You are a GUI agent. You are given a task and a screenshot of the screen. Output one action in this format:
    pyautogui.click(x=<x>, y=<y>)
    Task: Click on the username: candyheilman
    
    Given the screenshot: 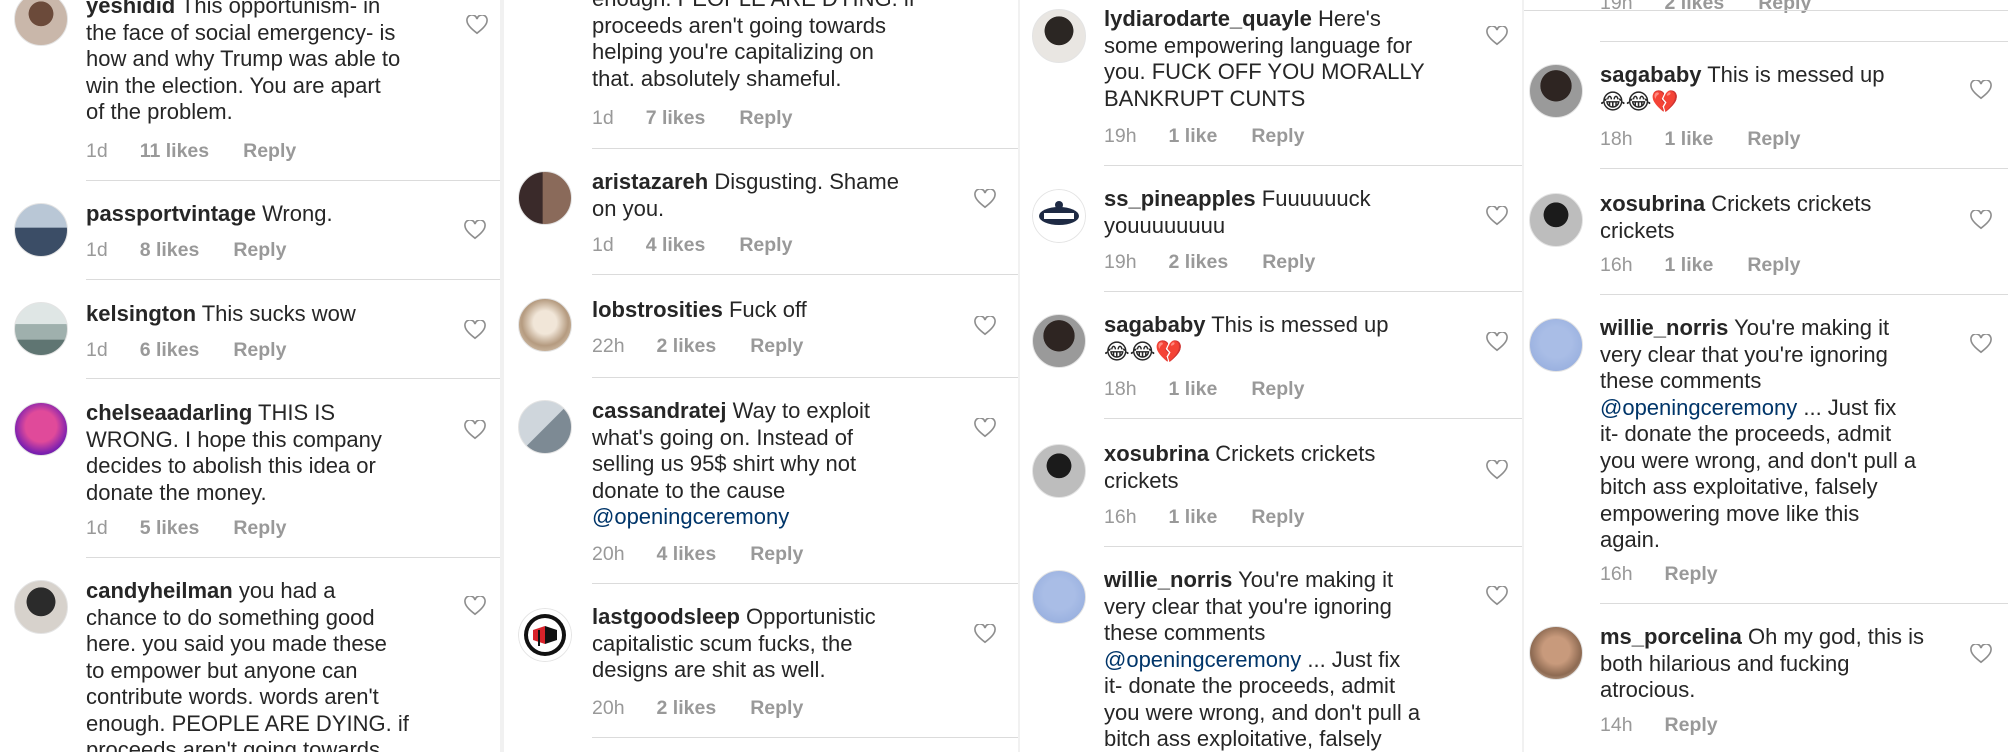 What is the action you would take?
    pyautogui.click(x=159, y=590)
    